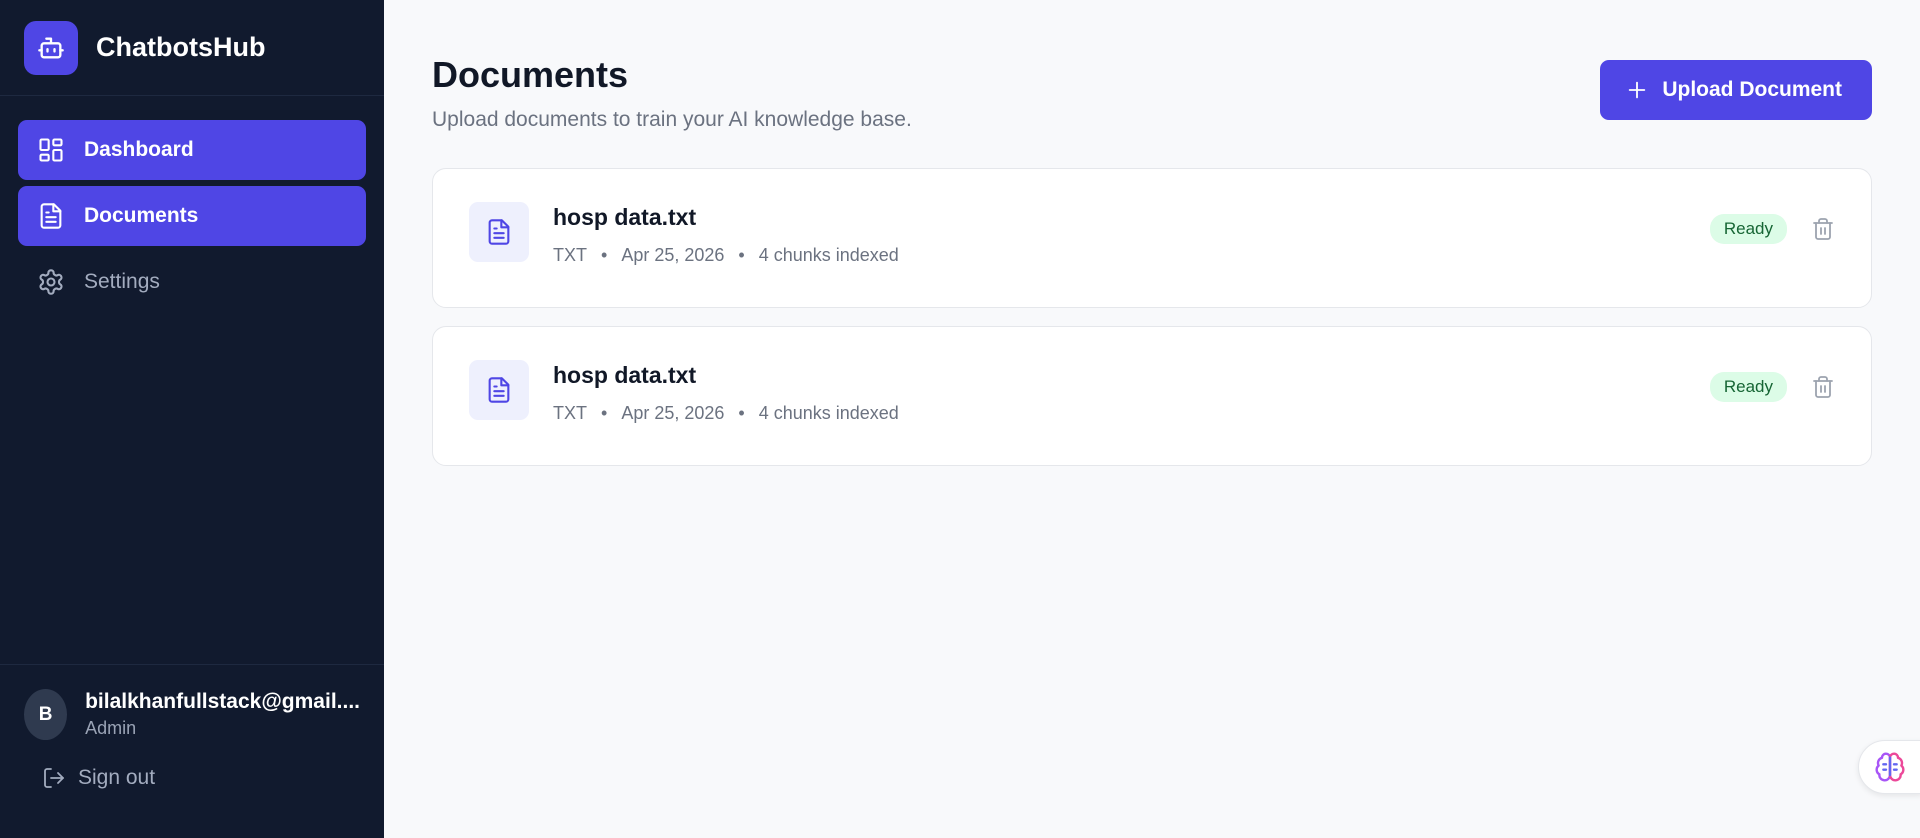 Image resolution: width=1920 pixels, height=838 pixels. What do you see at coordinates (54, 778) in the screenshot?
I see `log-out-icon` at bounding box center [54, 778].